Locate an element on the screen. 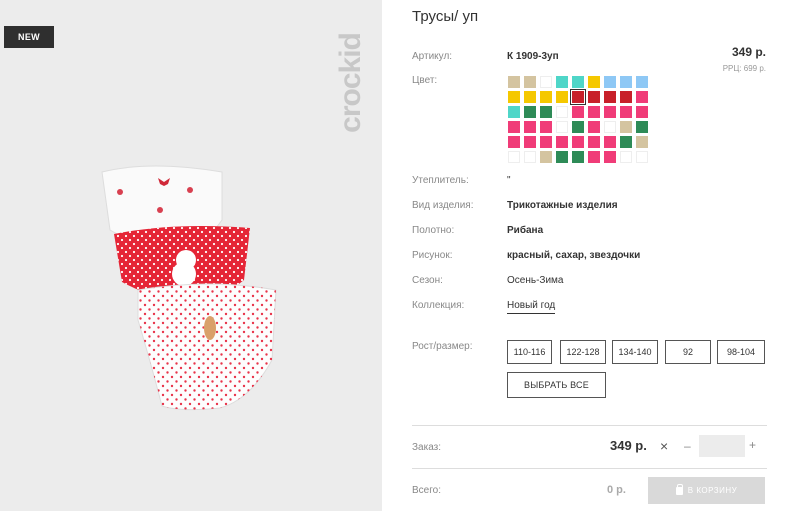 Image resolution: width=800 pixels, height=511 pixels. total-value: 0 р. is located at coordinates (616, 490).